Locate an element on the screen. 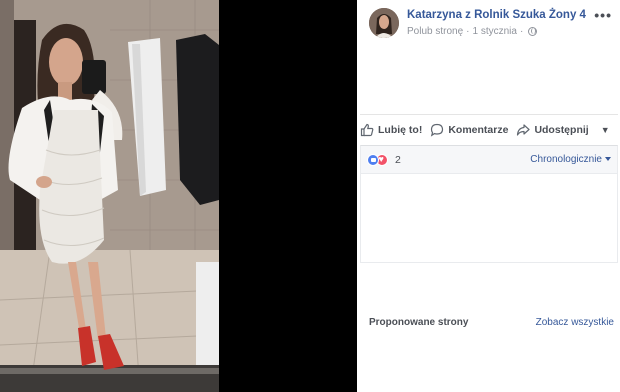  post-date-link: 1 stycznia is located at coordinates (495, 31).